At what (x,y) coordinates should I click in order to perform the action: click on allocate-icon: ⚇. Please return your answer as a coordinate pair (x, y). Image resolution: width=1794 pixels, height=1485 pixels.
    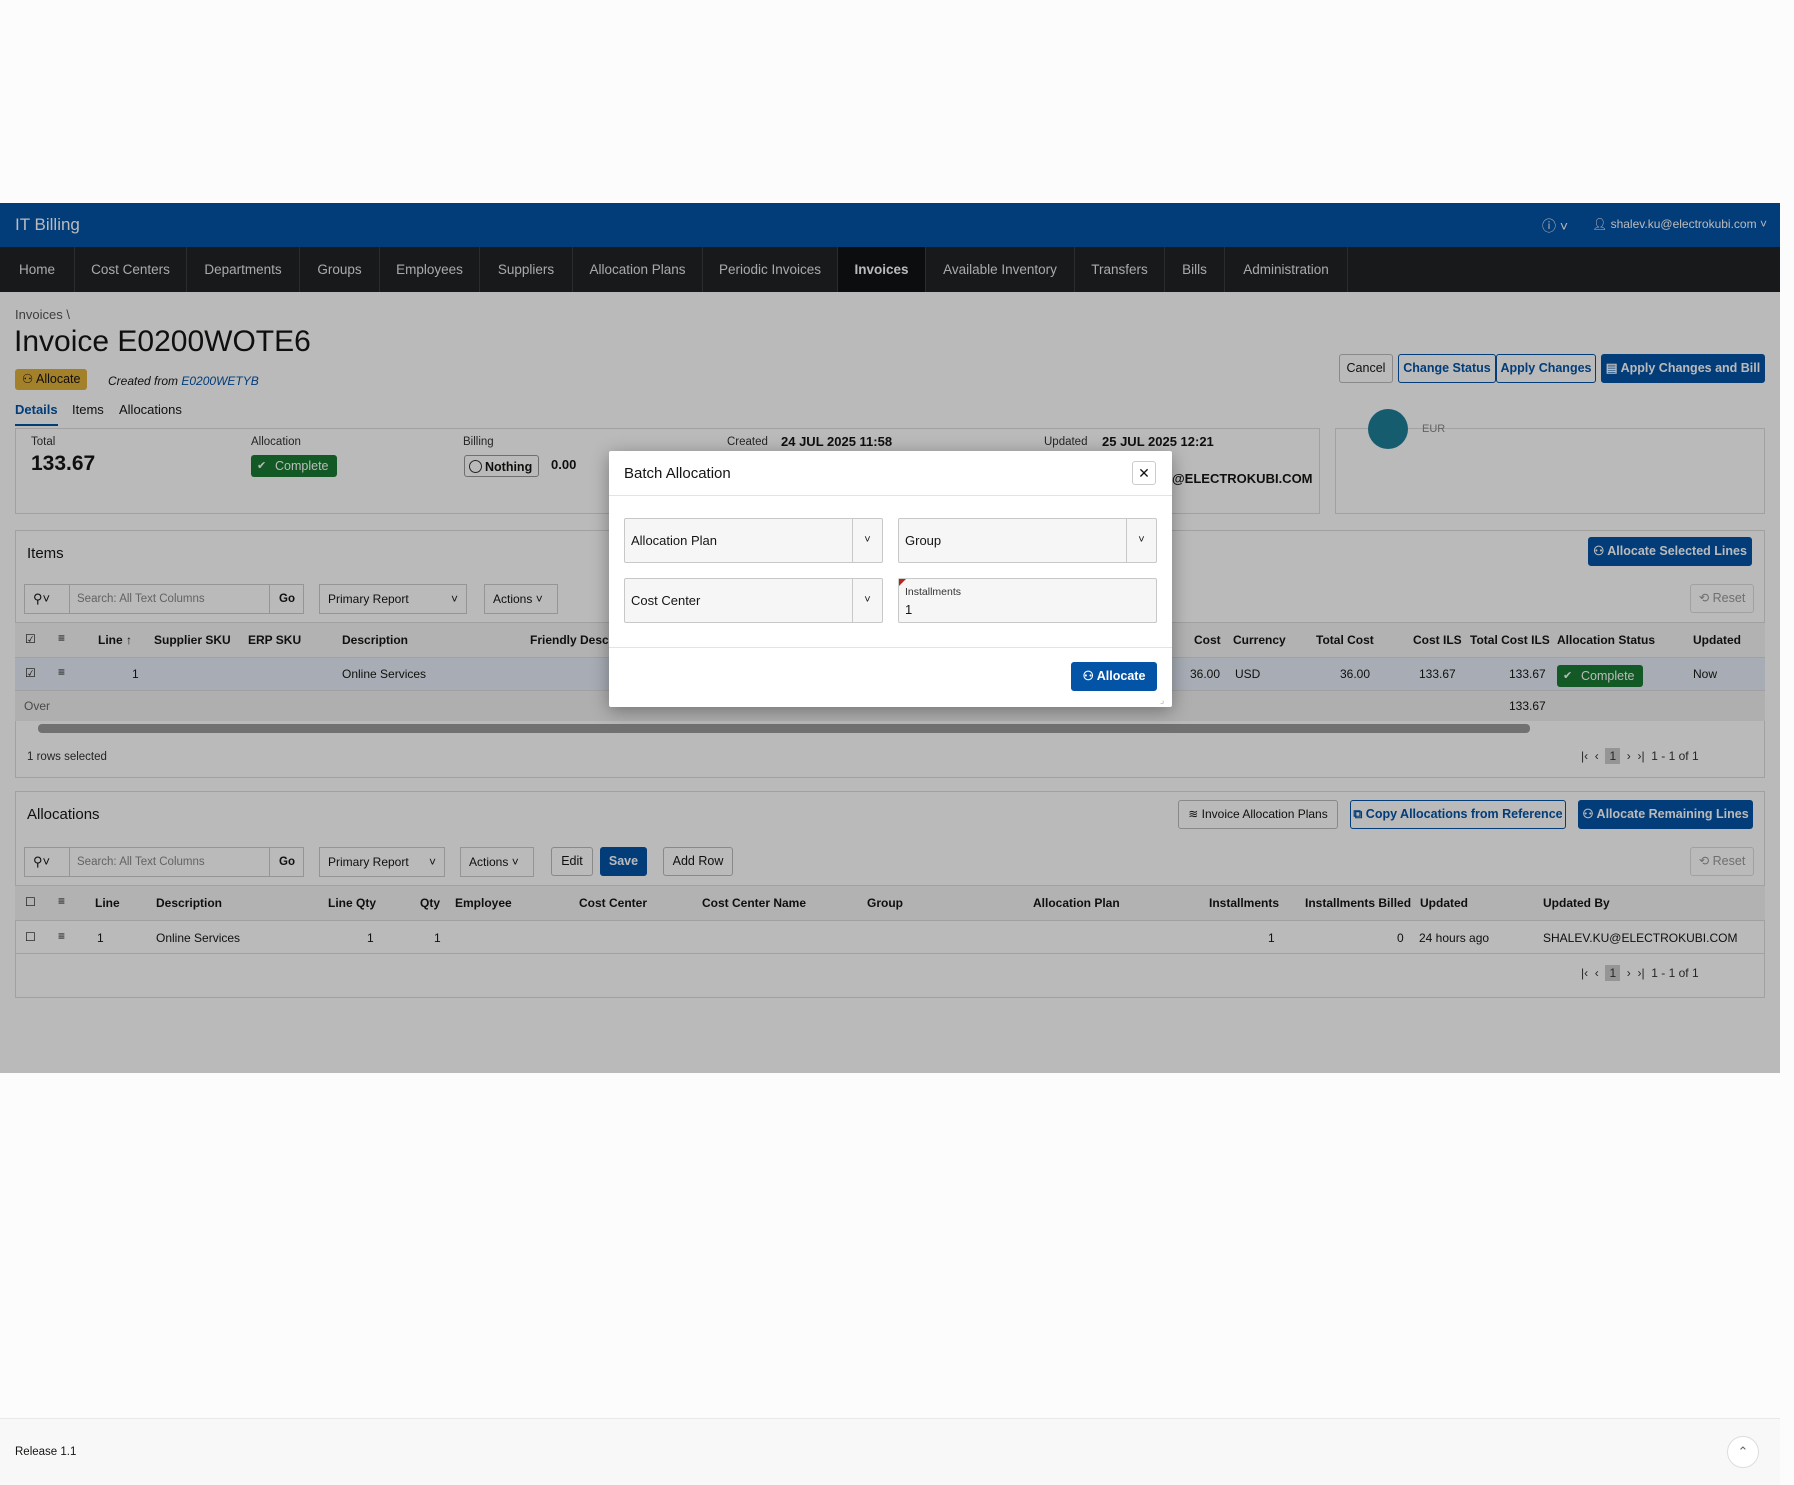
    Looking at the image, I should click on (1089, 676).